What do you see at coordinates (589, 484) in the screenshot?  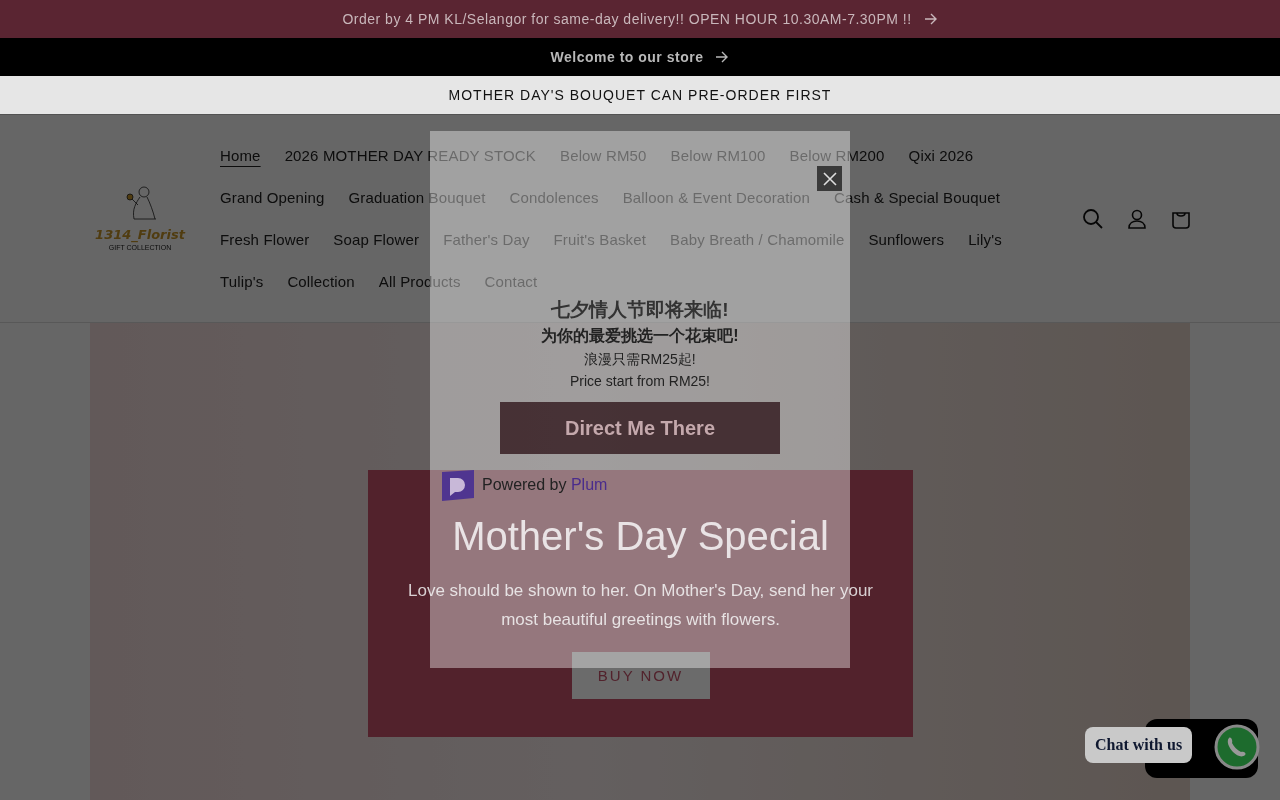 I see `plum-link: Plum` at bounding box center [589, 484].